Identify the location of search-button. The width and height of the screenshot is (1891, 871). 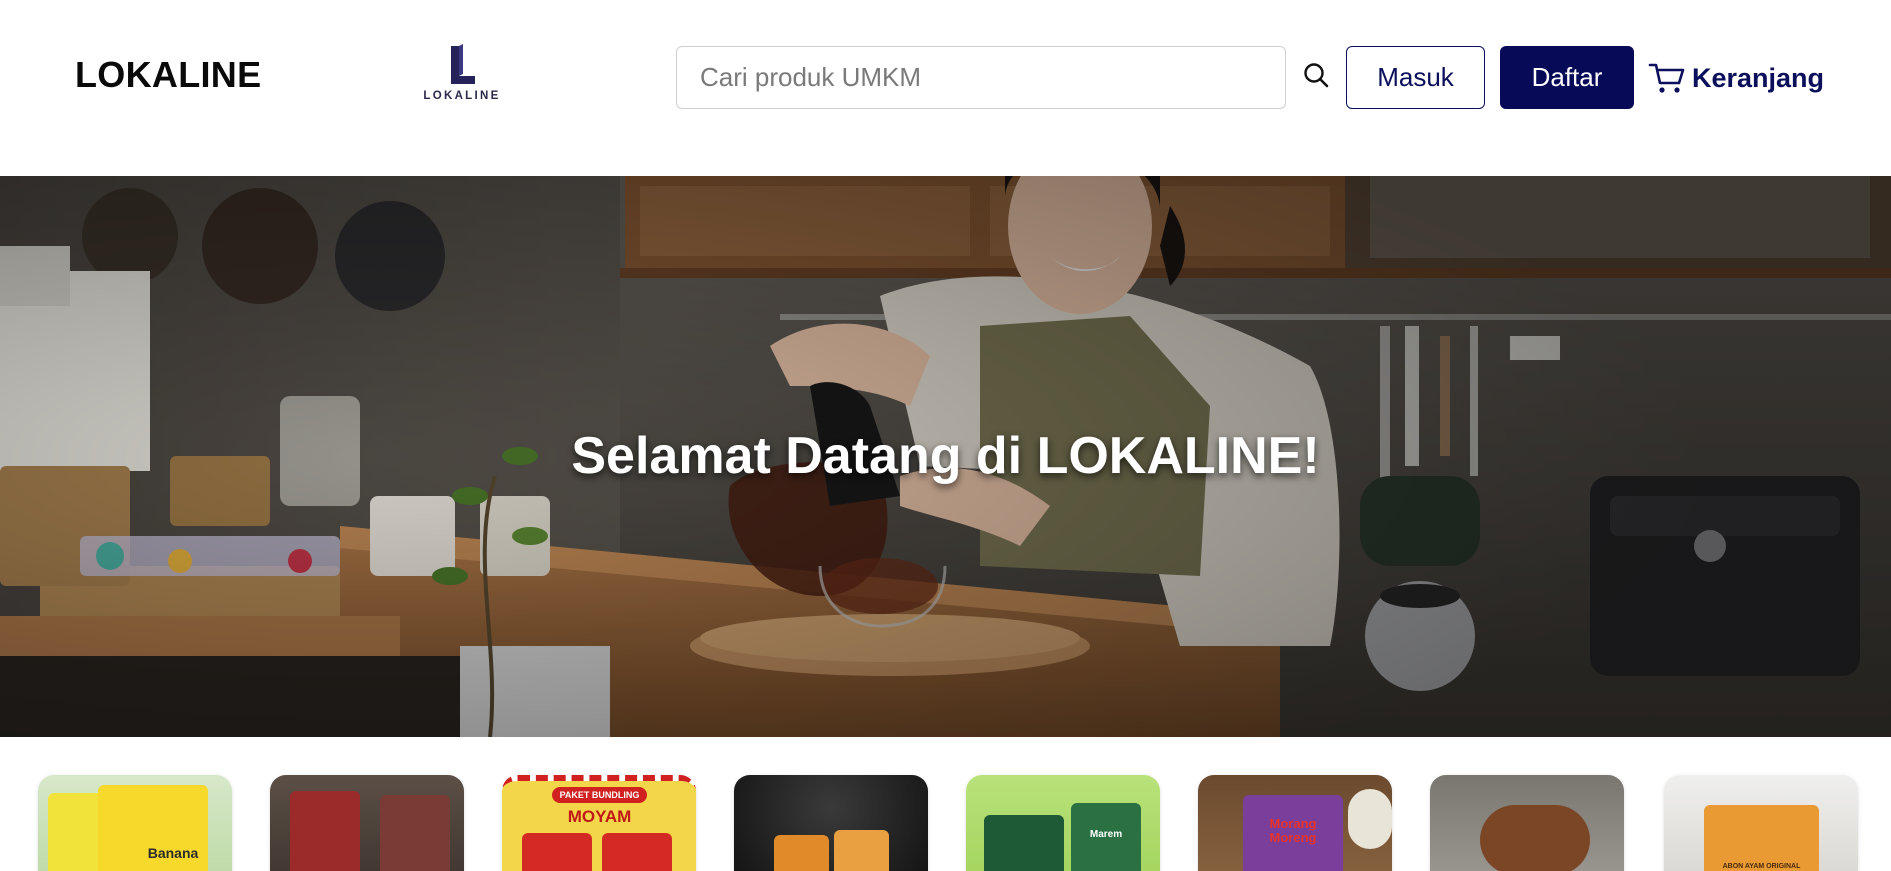
(1316, 75).